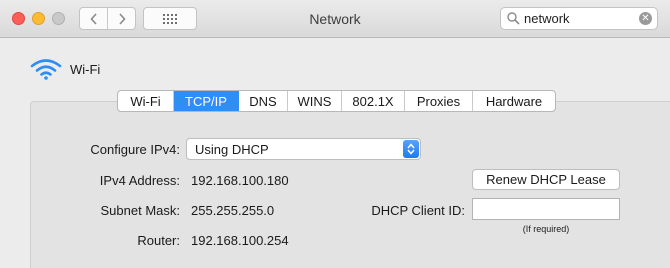 The height and width of the screenshot is (268, 670). I want to click on service-name: Wi-Fi, so click(85, 69).